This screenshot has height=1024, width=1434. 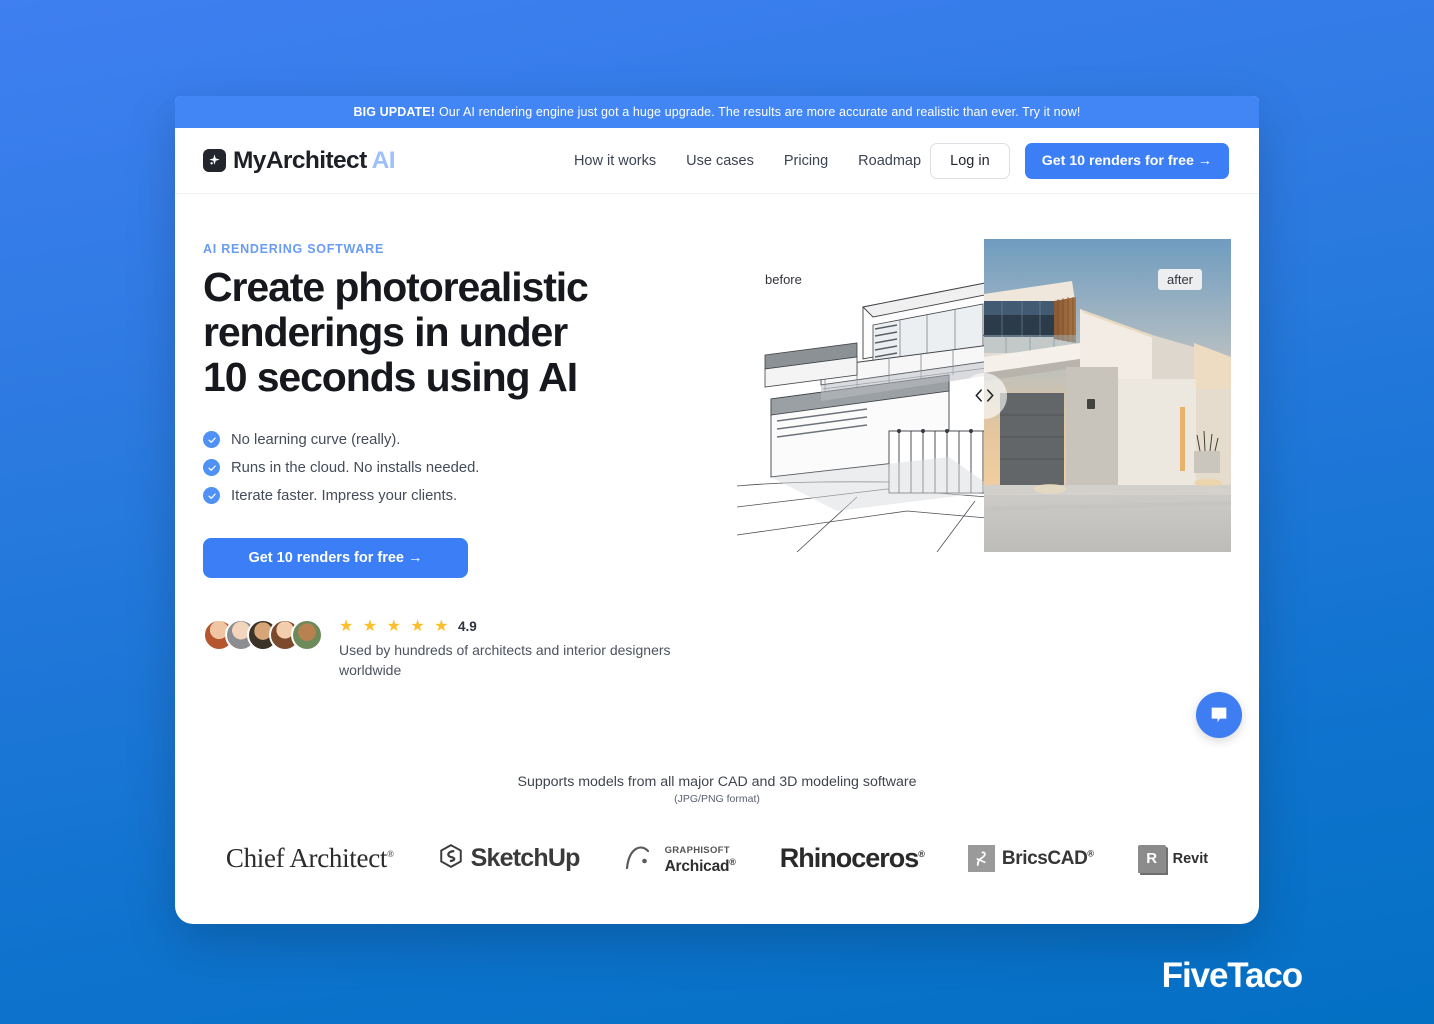 I want to click on logo-archicad: GRAPHISOFT Archicad®, so click(x=680, y=858).